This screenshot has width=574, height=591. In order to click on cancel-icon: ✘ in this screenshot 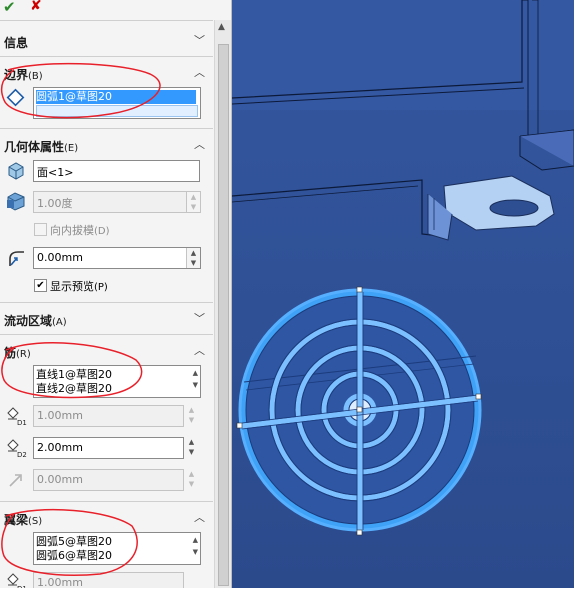, I will do `click(36, 7)`.